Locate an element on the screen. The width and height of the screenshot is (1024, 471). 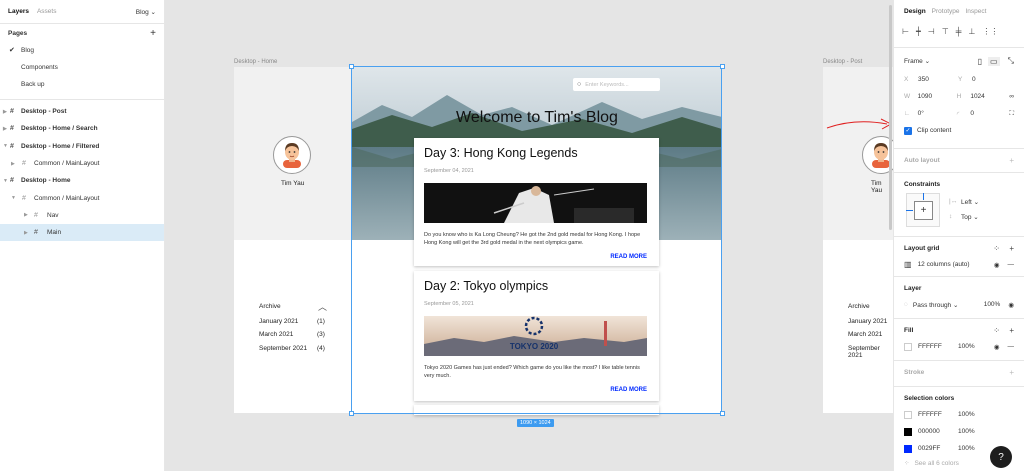
add-grid-icon: + is located at coordinates (1011, 248).